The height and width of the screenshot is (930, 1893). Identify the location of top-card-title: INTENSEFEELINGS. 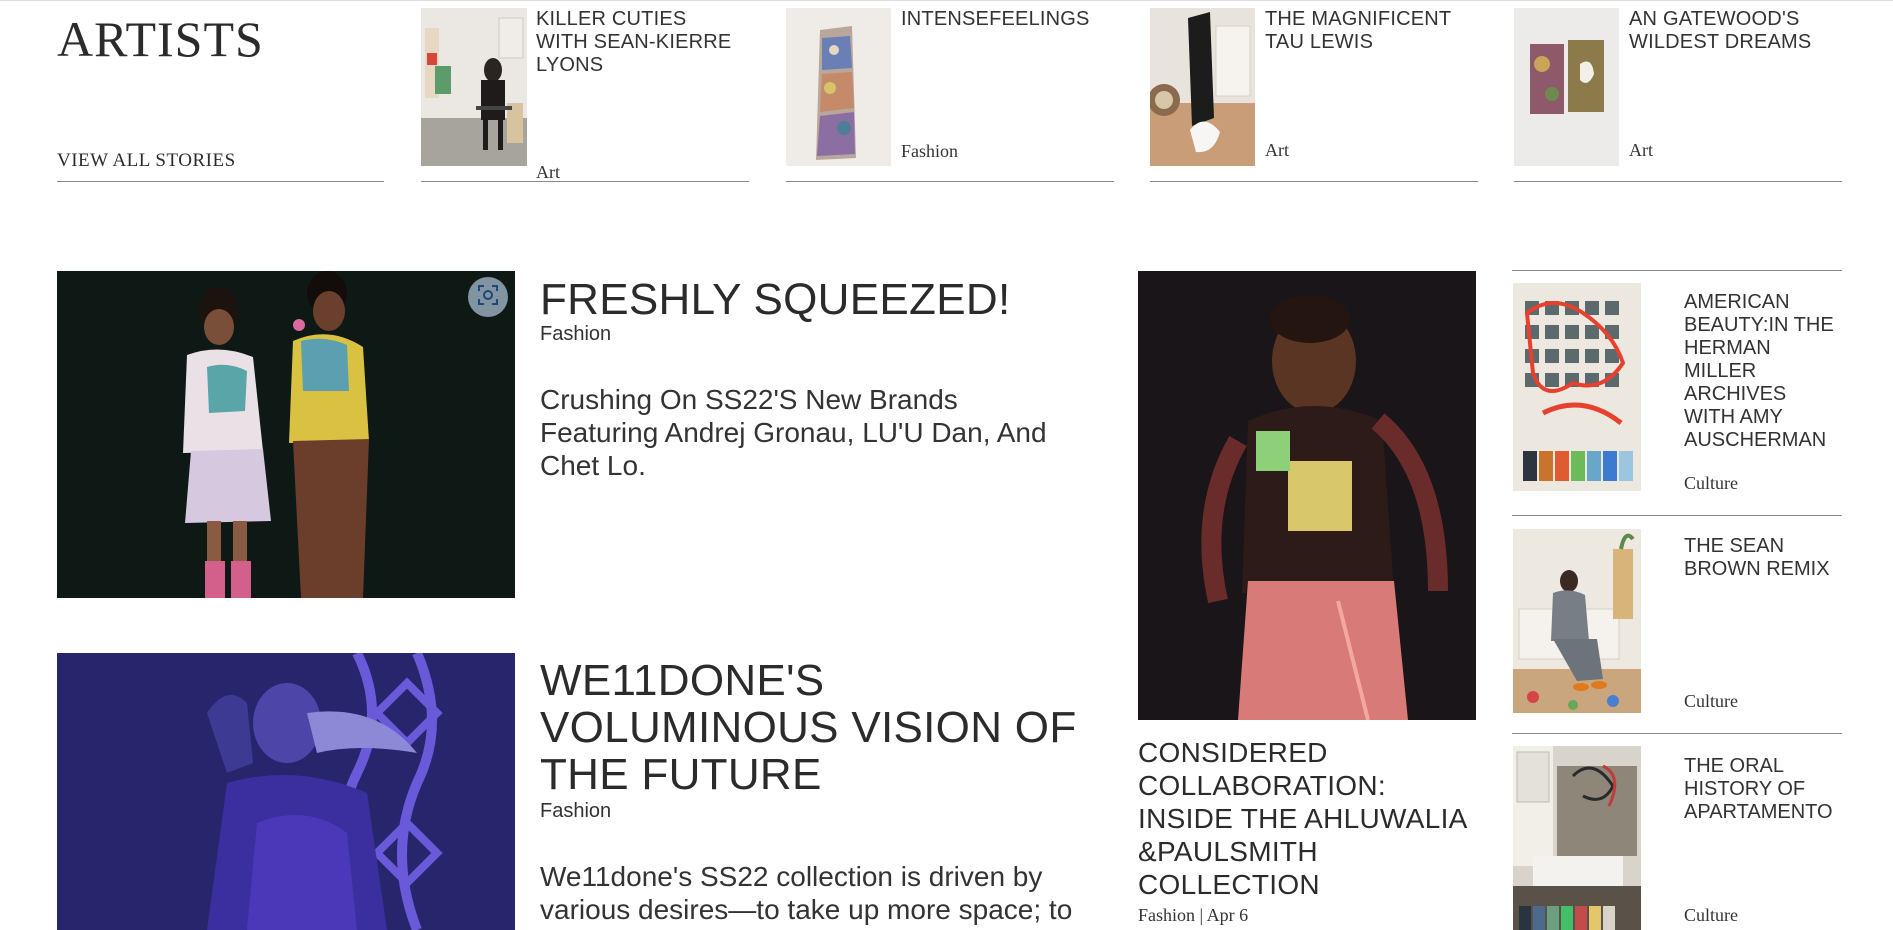
(1003, 19).